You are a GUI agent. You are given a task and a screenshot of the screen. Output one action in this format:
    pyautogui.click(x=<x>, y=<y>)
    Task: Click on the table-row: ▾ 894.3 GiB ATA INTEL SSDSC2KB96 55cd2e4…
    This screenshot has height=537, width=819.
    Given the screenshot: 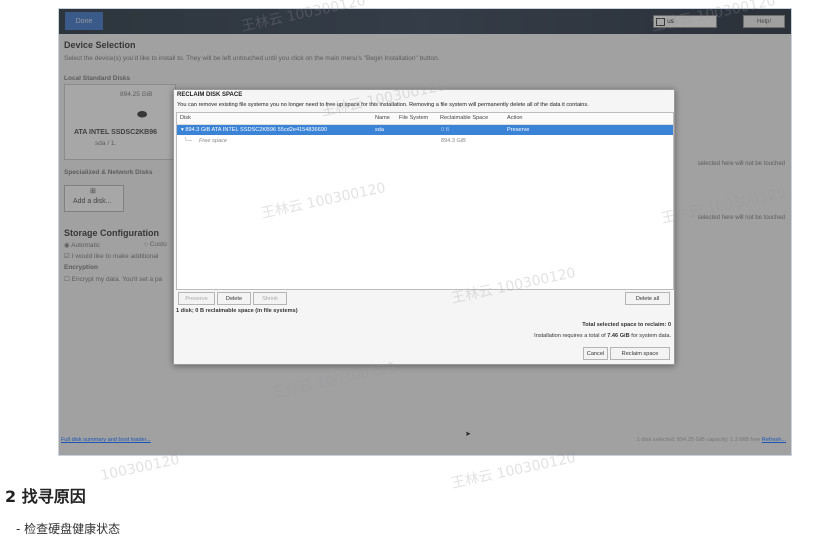 What is the action you would take?
    pyautogui.click(x=425, y=130)
    